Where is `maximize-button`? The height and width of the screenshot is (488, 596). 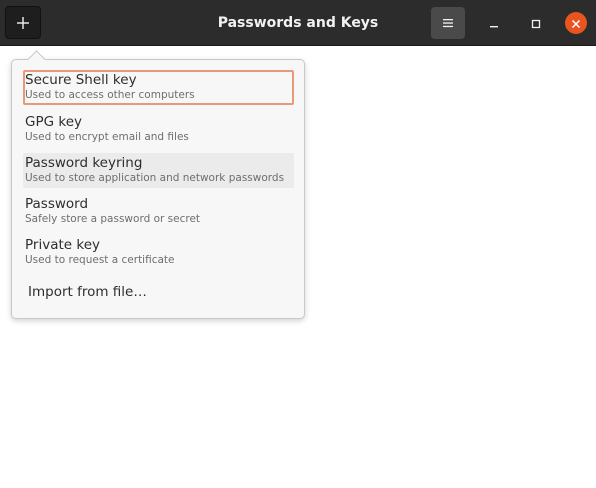
maximize-button is located at coordinates (536, 23).